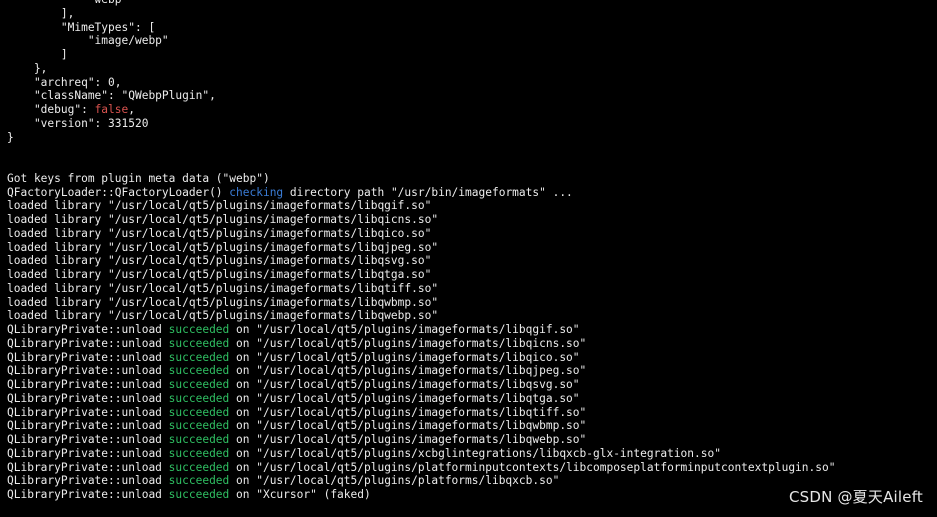 The height and width of the screenshot is (517, 937). What do you see at coordinates (111, 109) in the screenshot?
I see `terminal-bool-text: false` at bounding box center [111, 109].